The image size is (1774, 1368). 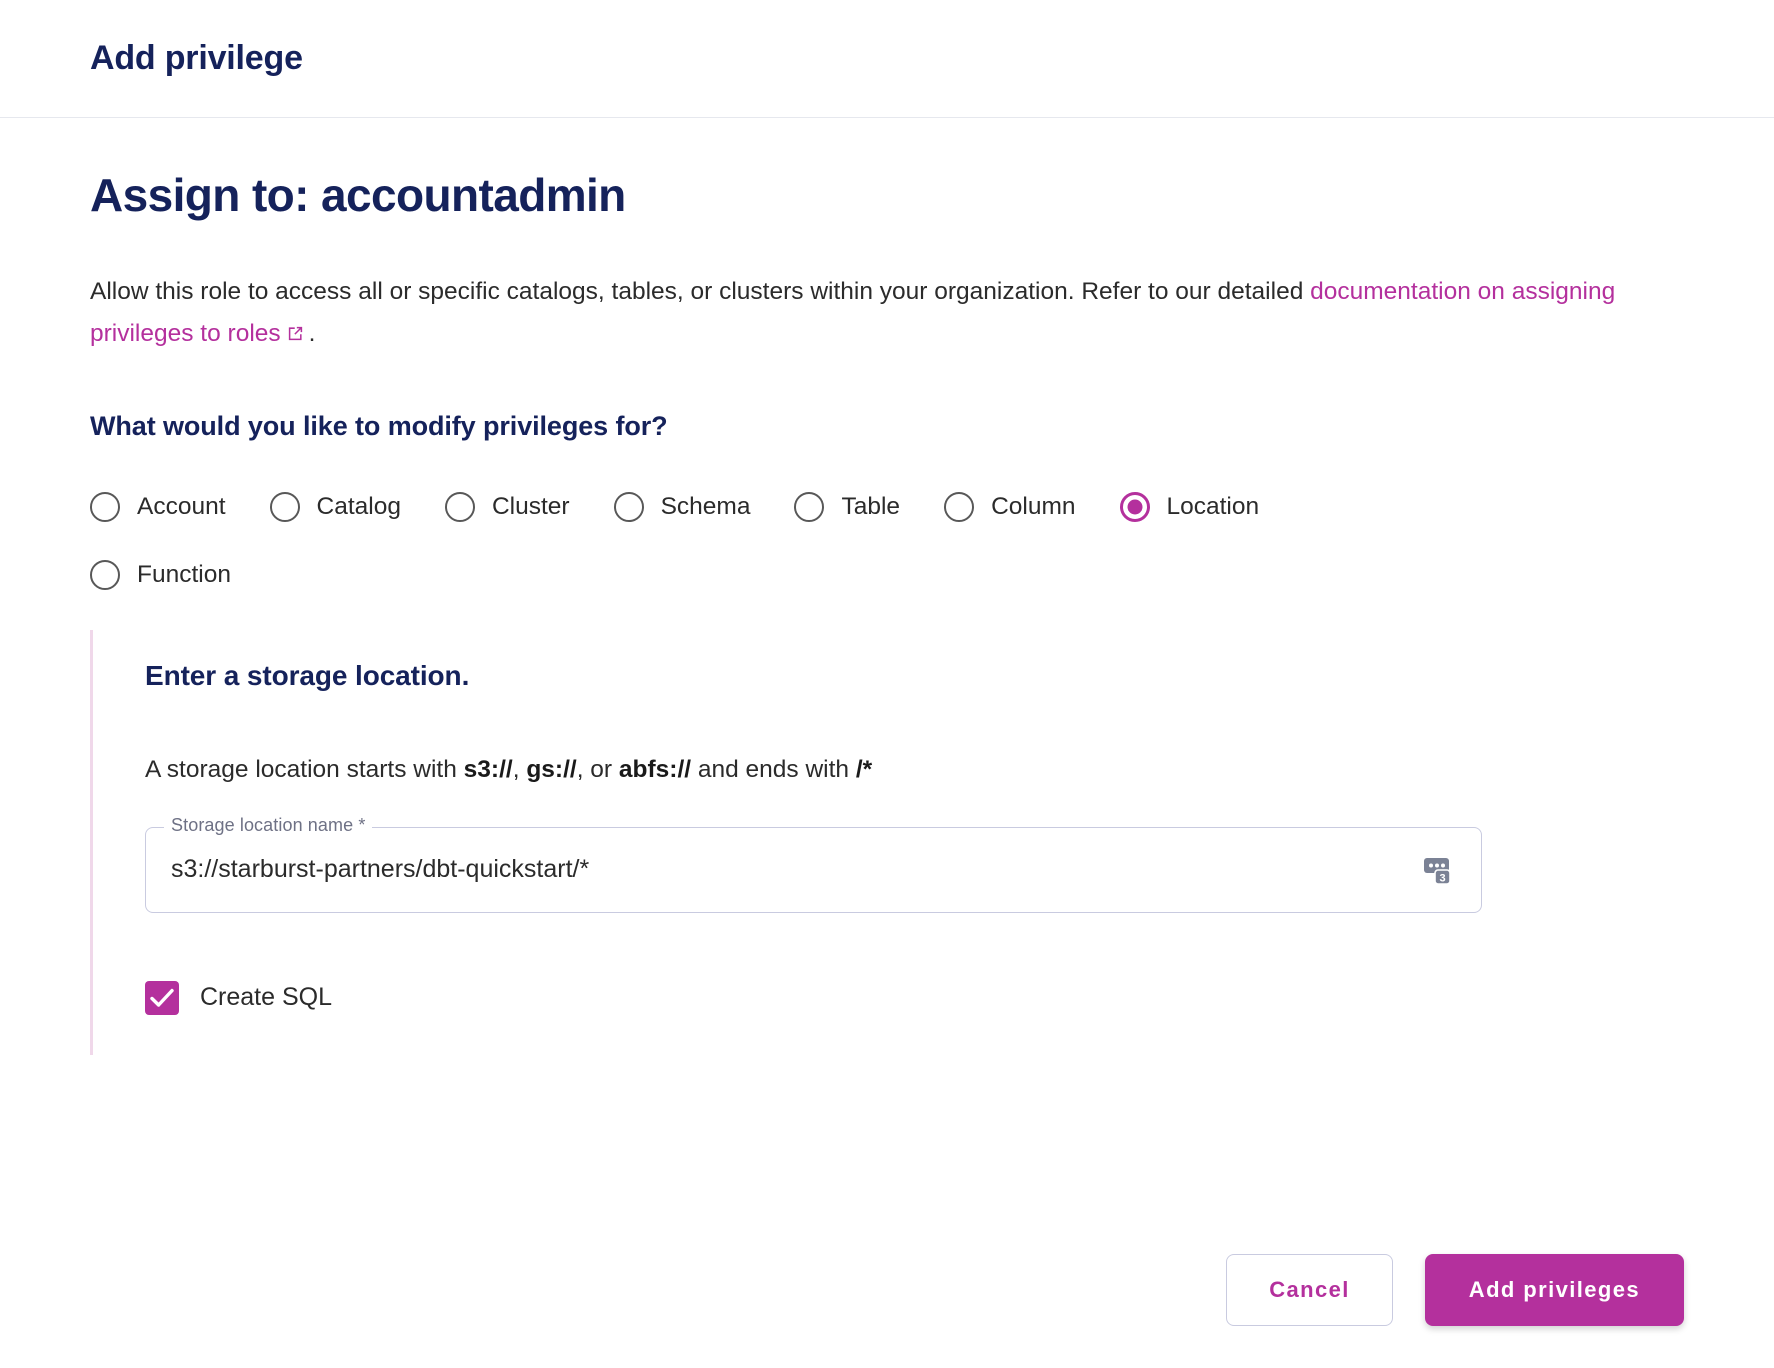 I want to click on hint-scheme-abfs: abfs://, so click(x=655, y=769).